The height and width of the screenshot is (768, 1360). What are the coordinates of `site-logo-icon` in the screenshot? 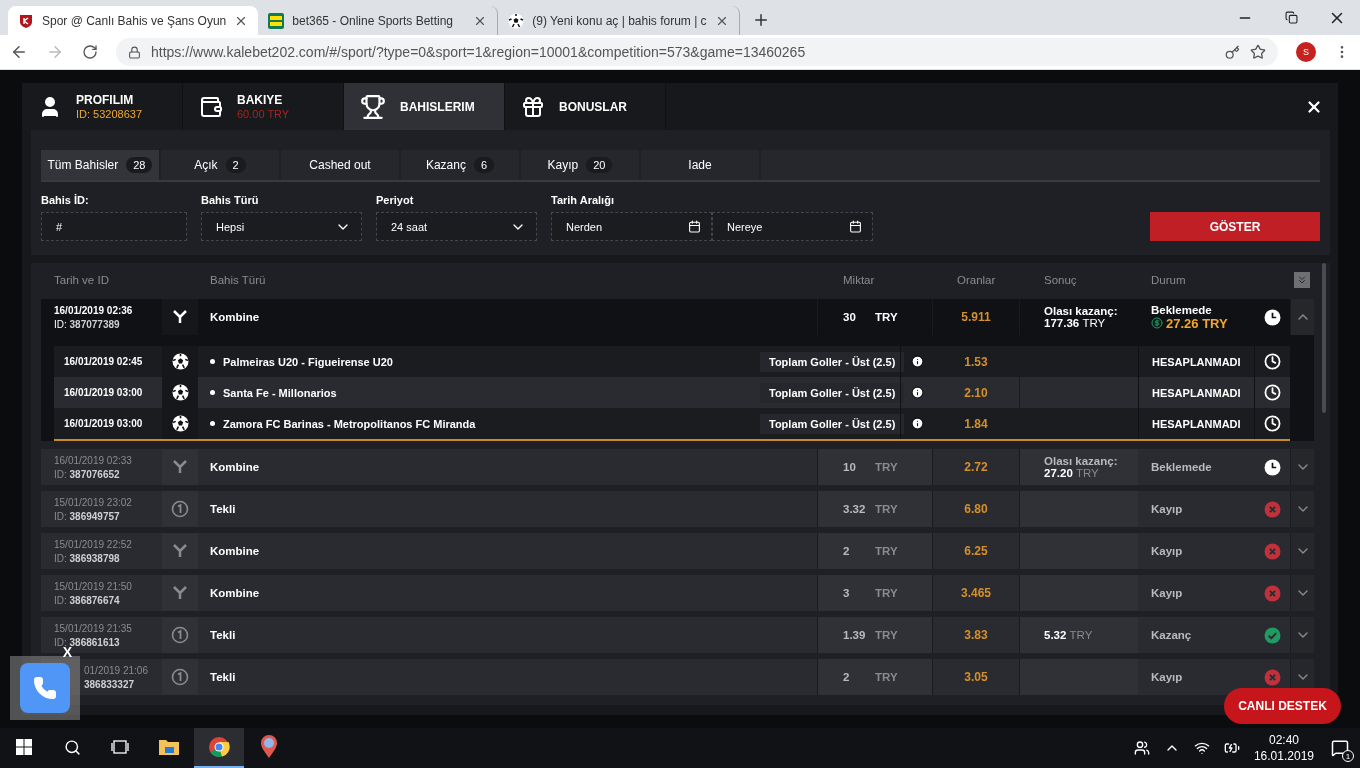 It's located at (276, 20).